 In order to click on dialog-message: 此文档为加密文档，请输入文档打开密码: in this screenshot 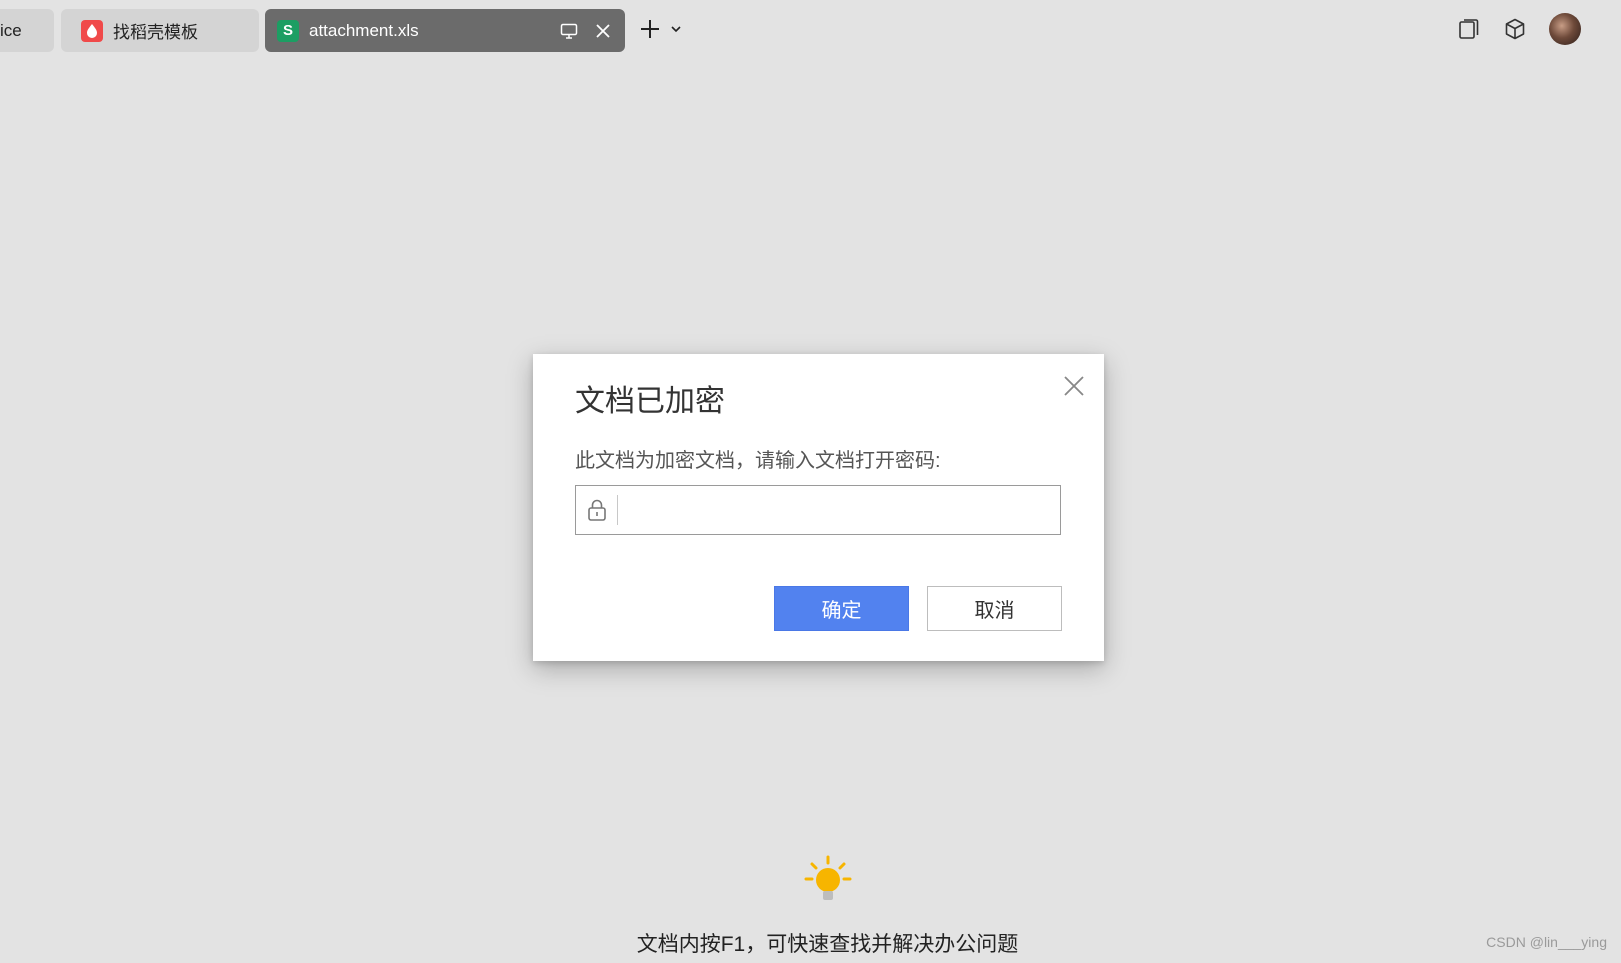, I will do `click(758, 461)`.